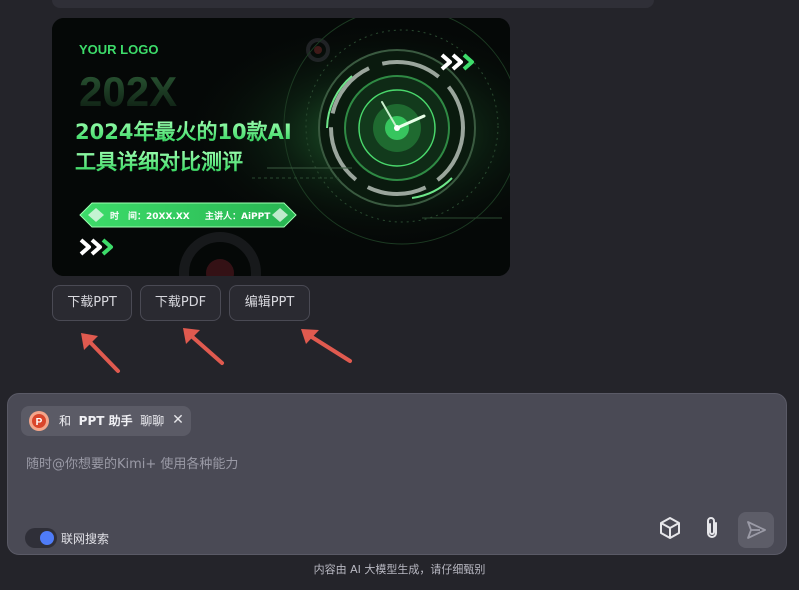 This screenshot has height=590, width=799. I want to click on assistant-chip-label: 和 PPT 助手 聊聊, so click(112, 421).